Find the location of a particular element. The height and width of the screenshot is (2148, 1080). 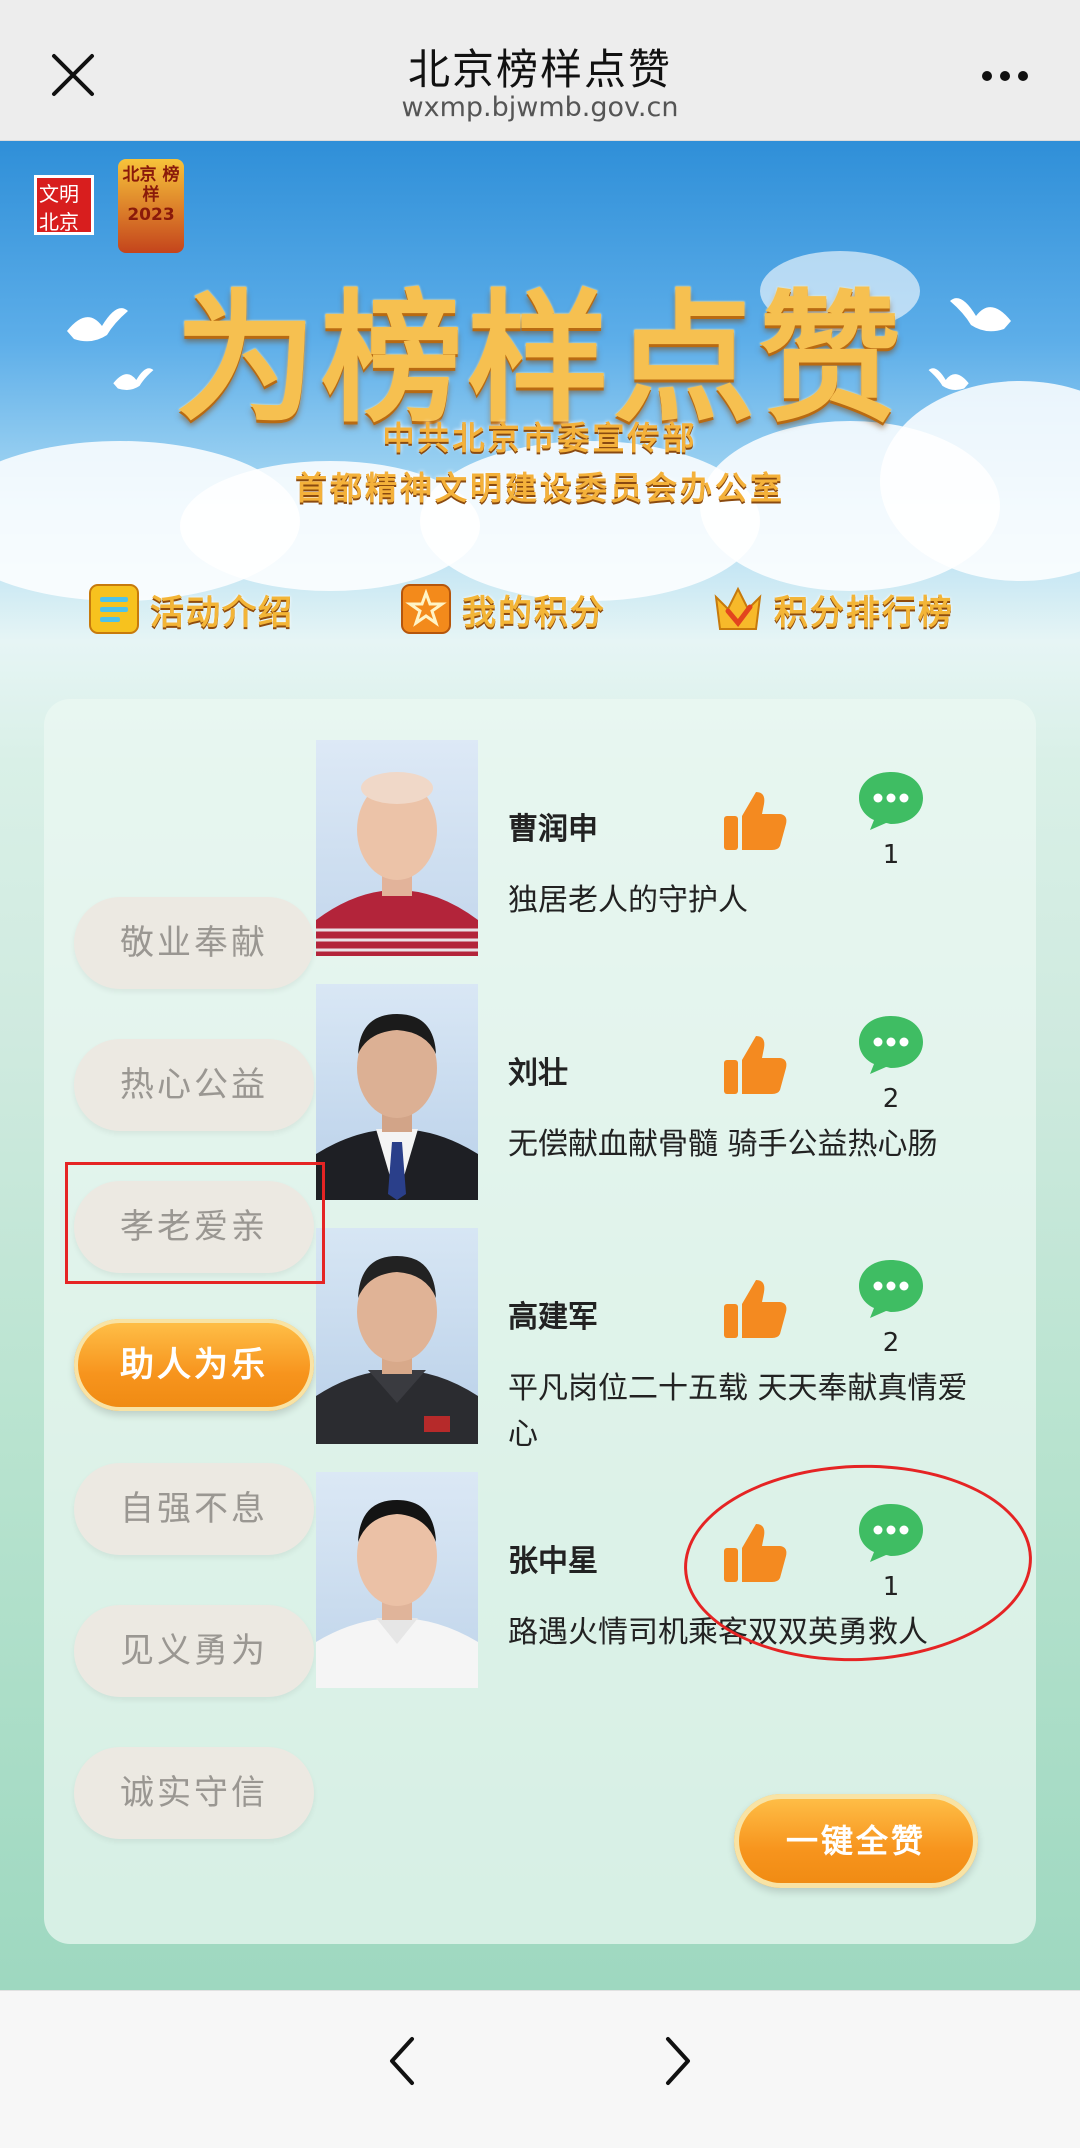

category-jingye-fengxian: 敬业奉献 is located at coordinates (194, 943).